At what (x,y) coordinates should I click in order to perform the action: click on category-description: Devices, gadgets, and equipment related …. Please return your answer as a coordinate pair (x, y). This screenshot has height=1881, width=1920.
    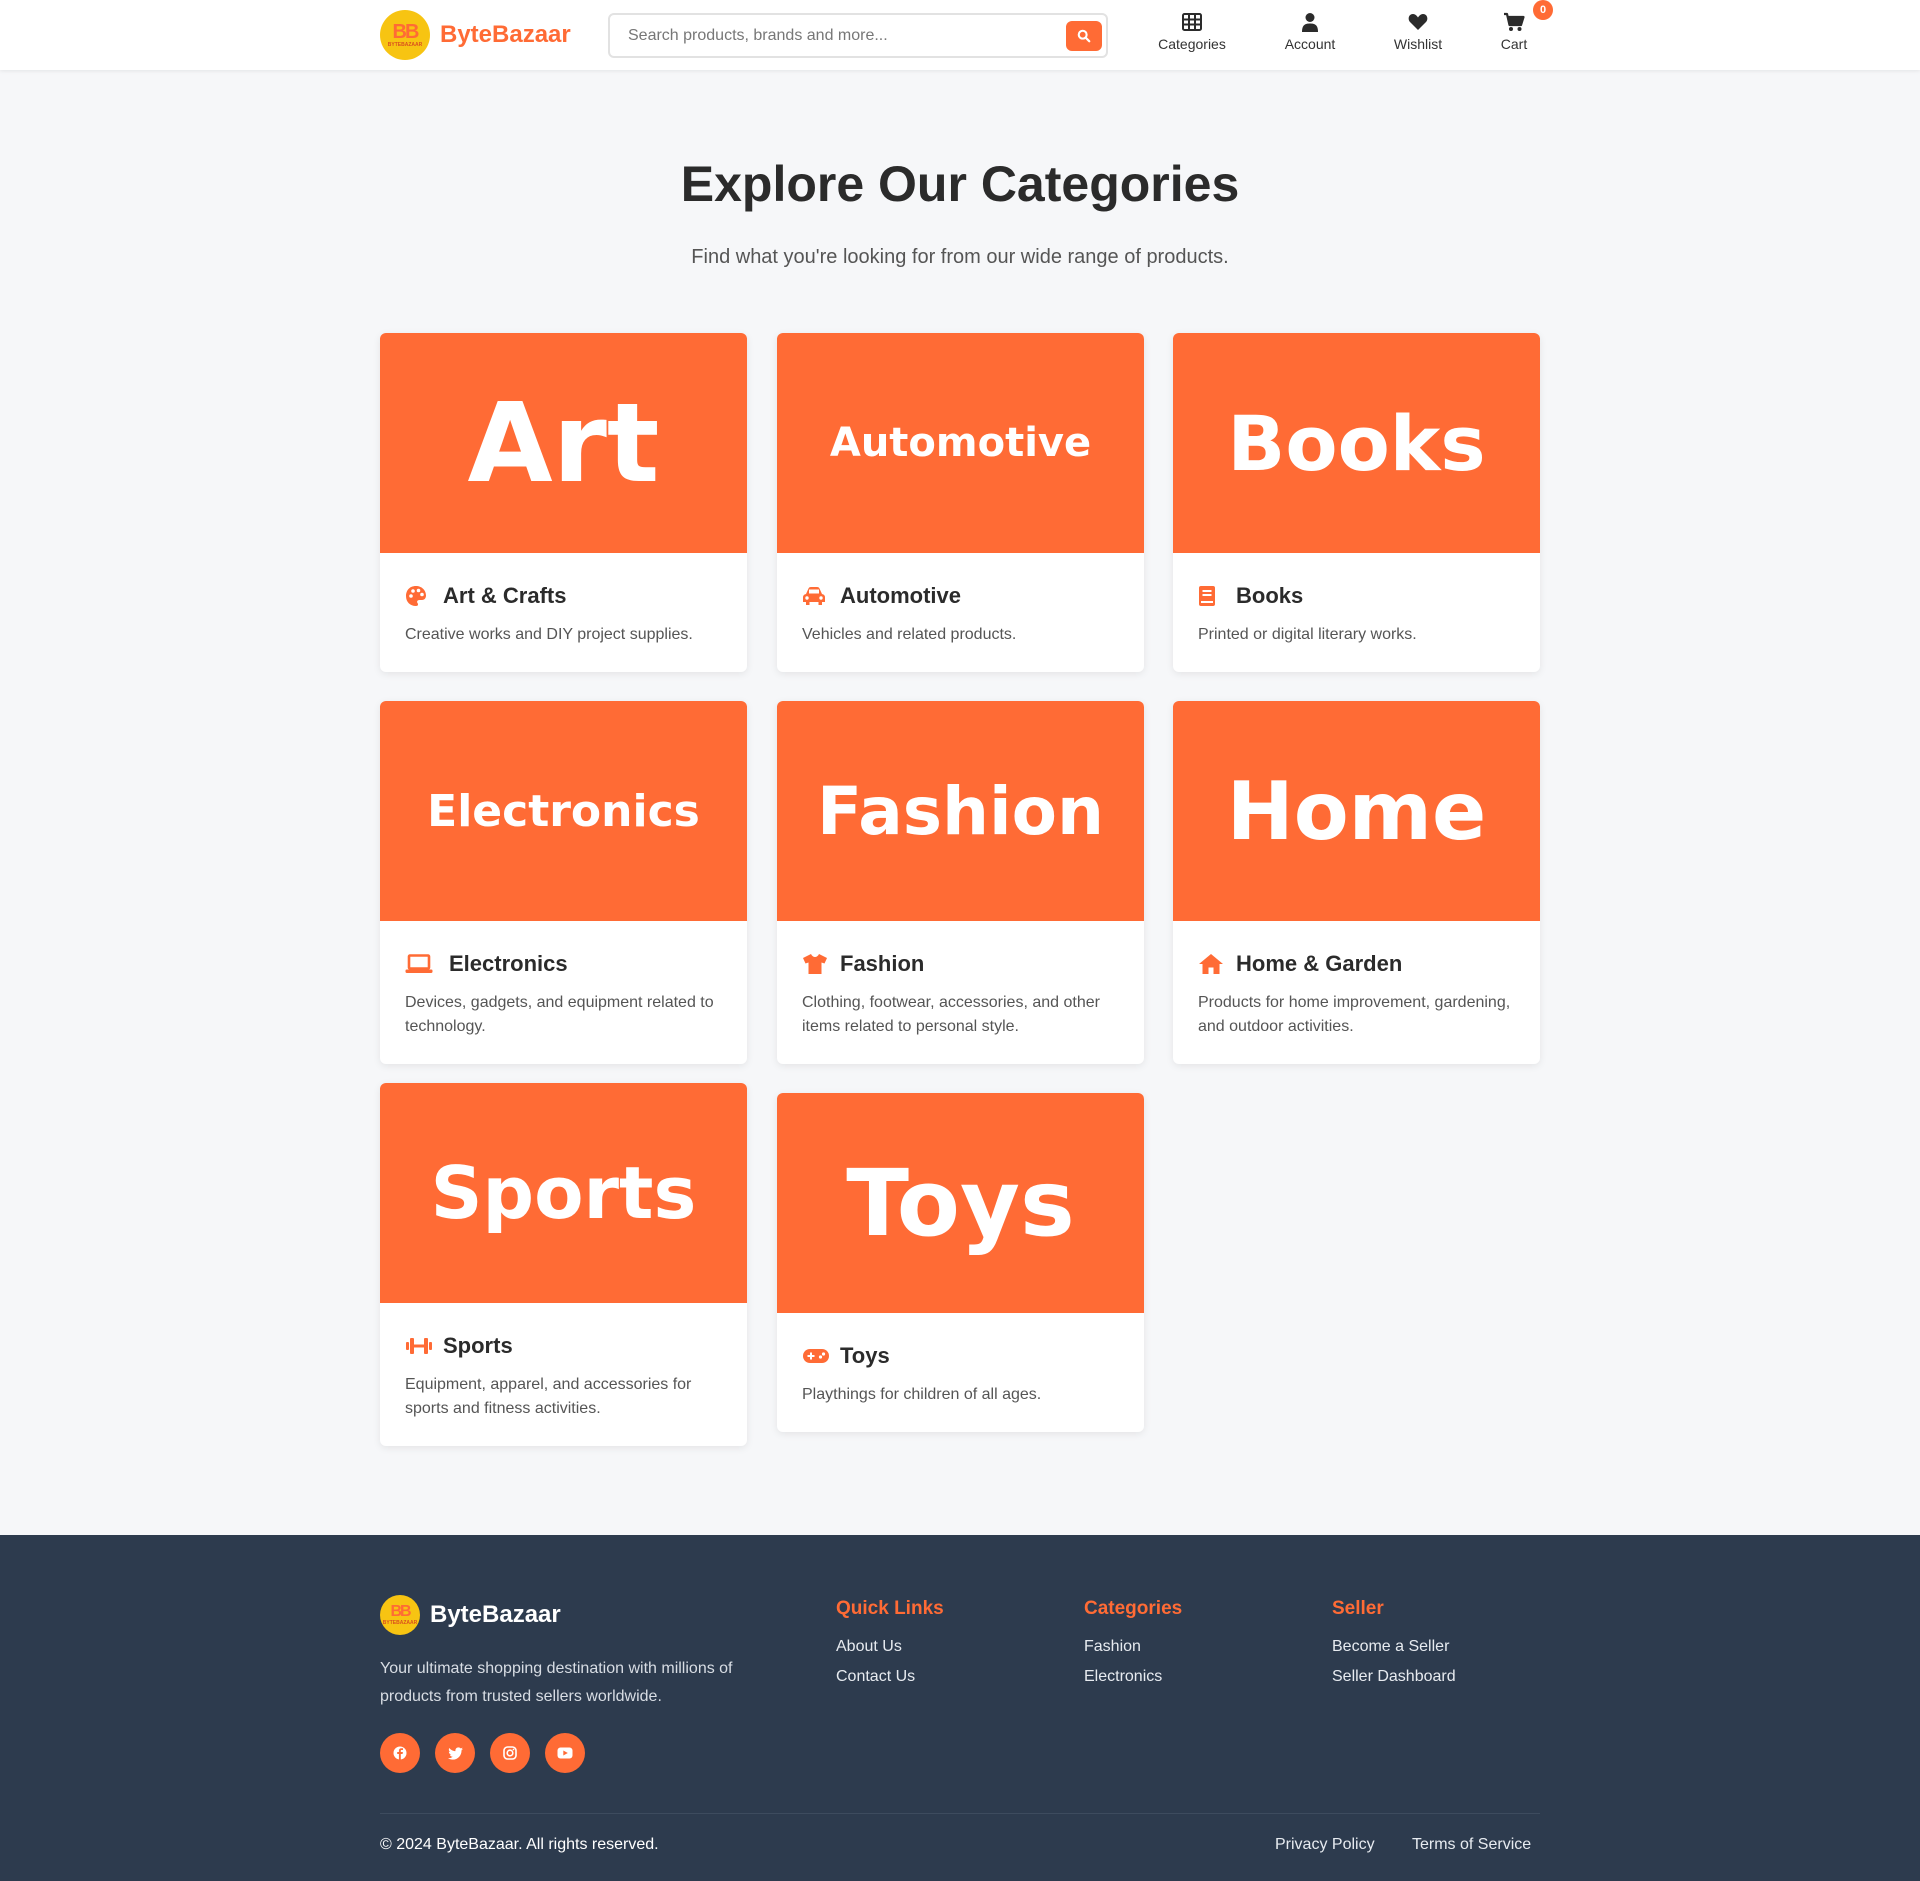
    Looking at the image, I should click on (559, 1014).